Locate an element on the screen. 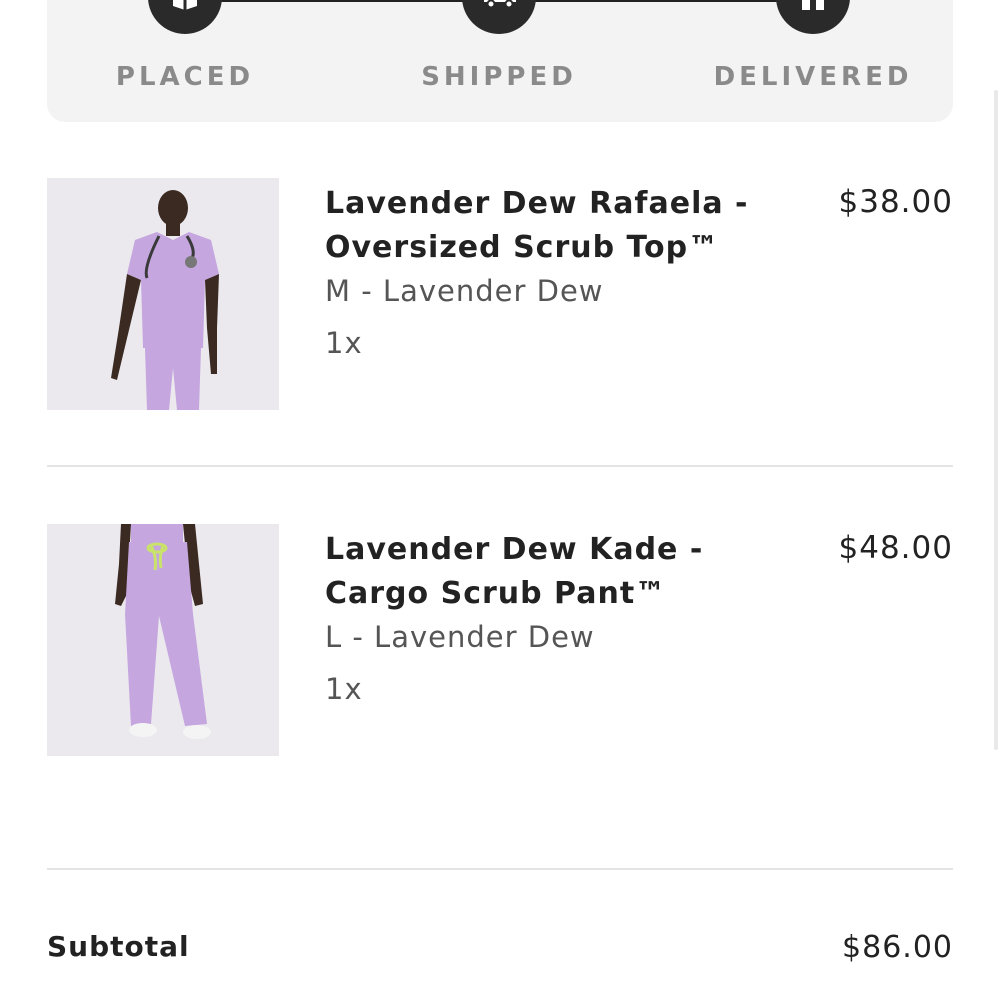  step-label-shipped: SHIPPED is located at coordinates (499, 77).